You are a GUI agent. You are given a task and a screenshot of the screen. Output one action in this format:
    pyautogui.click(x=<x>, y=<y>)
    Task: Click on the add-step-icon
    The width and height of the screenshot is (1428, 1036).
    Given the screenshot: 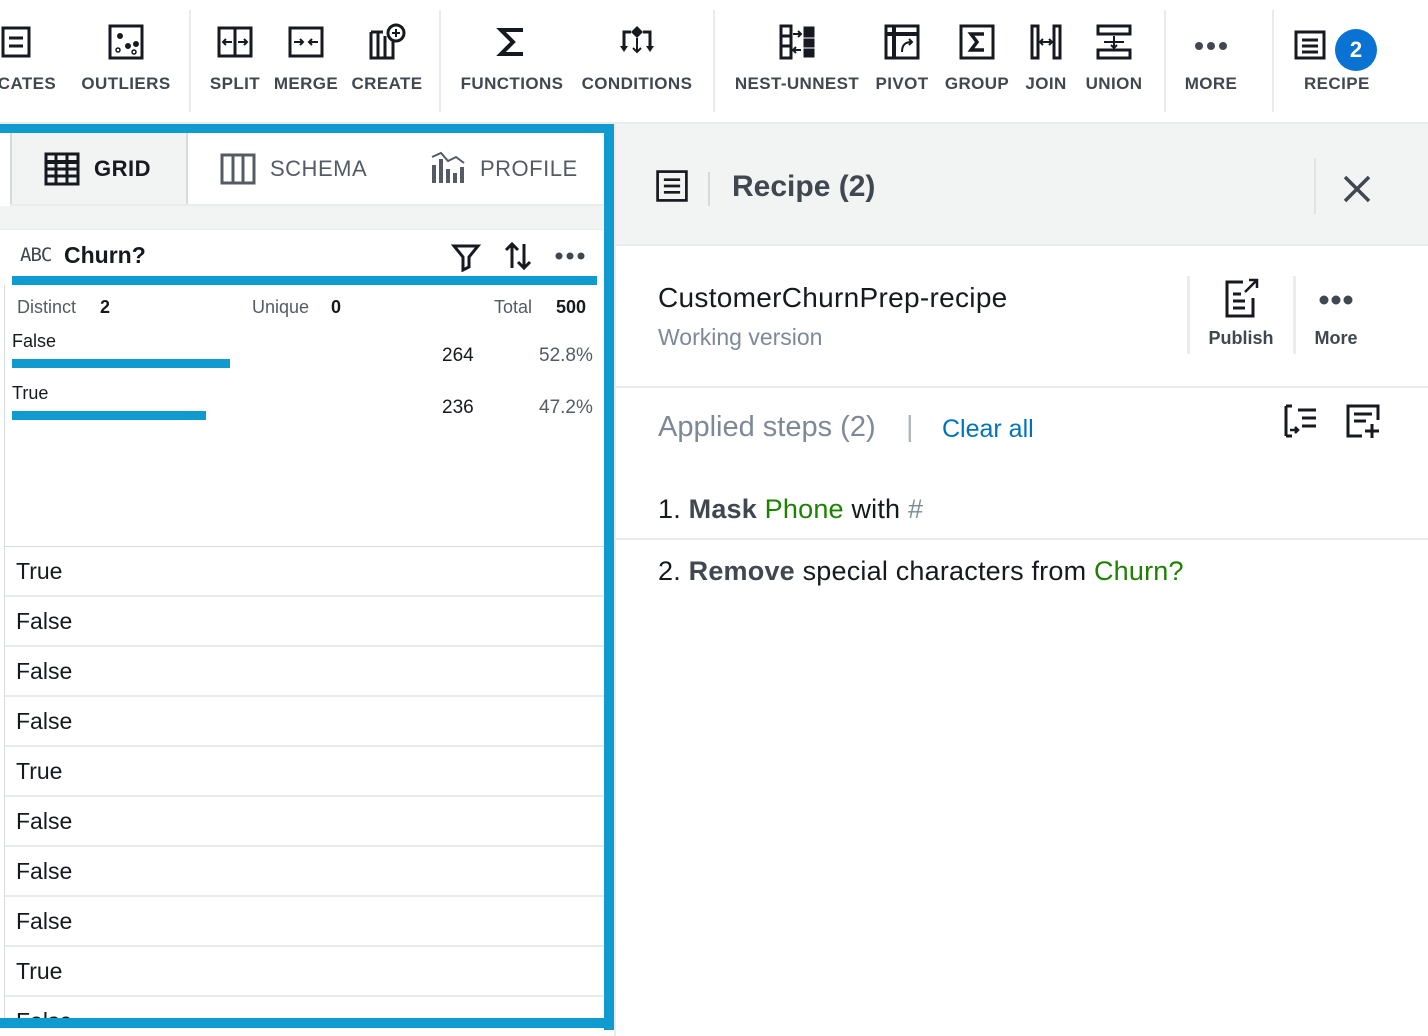 What is the action you would take?
    pyautogui.click(x=1363, y=421)
    